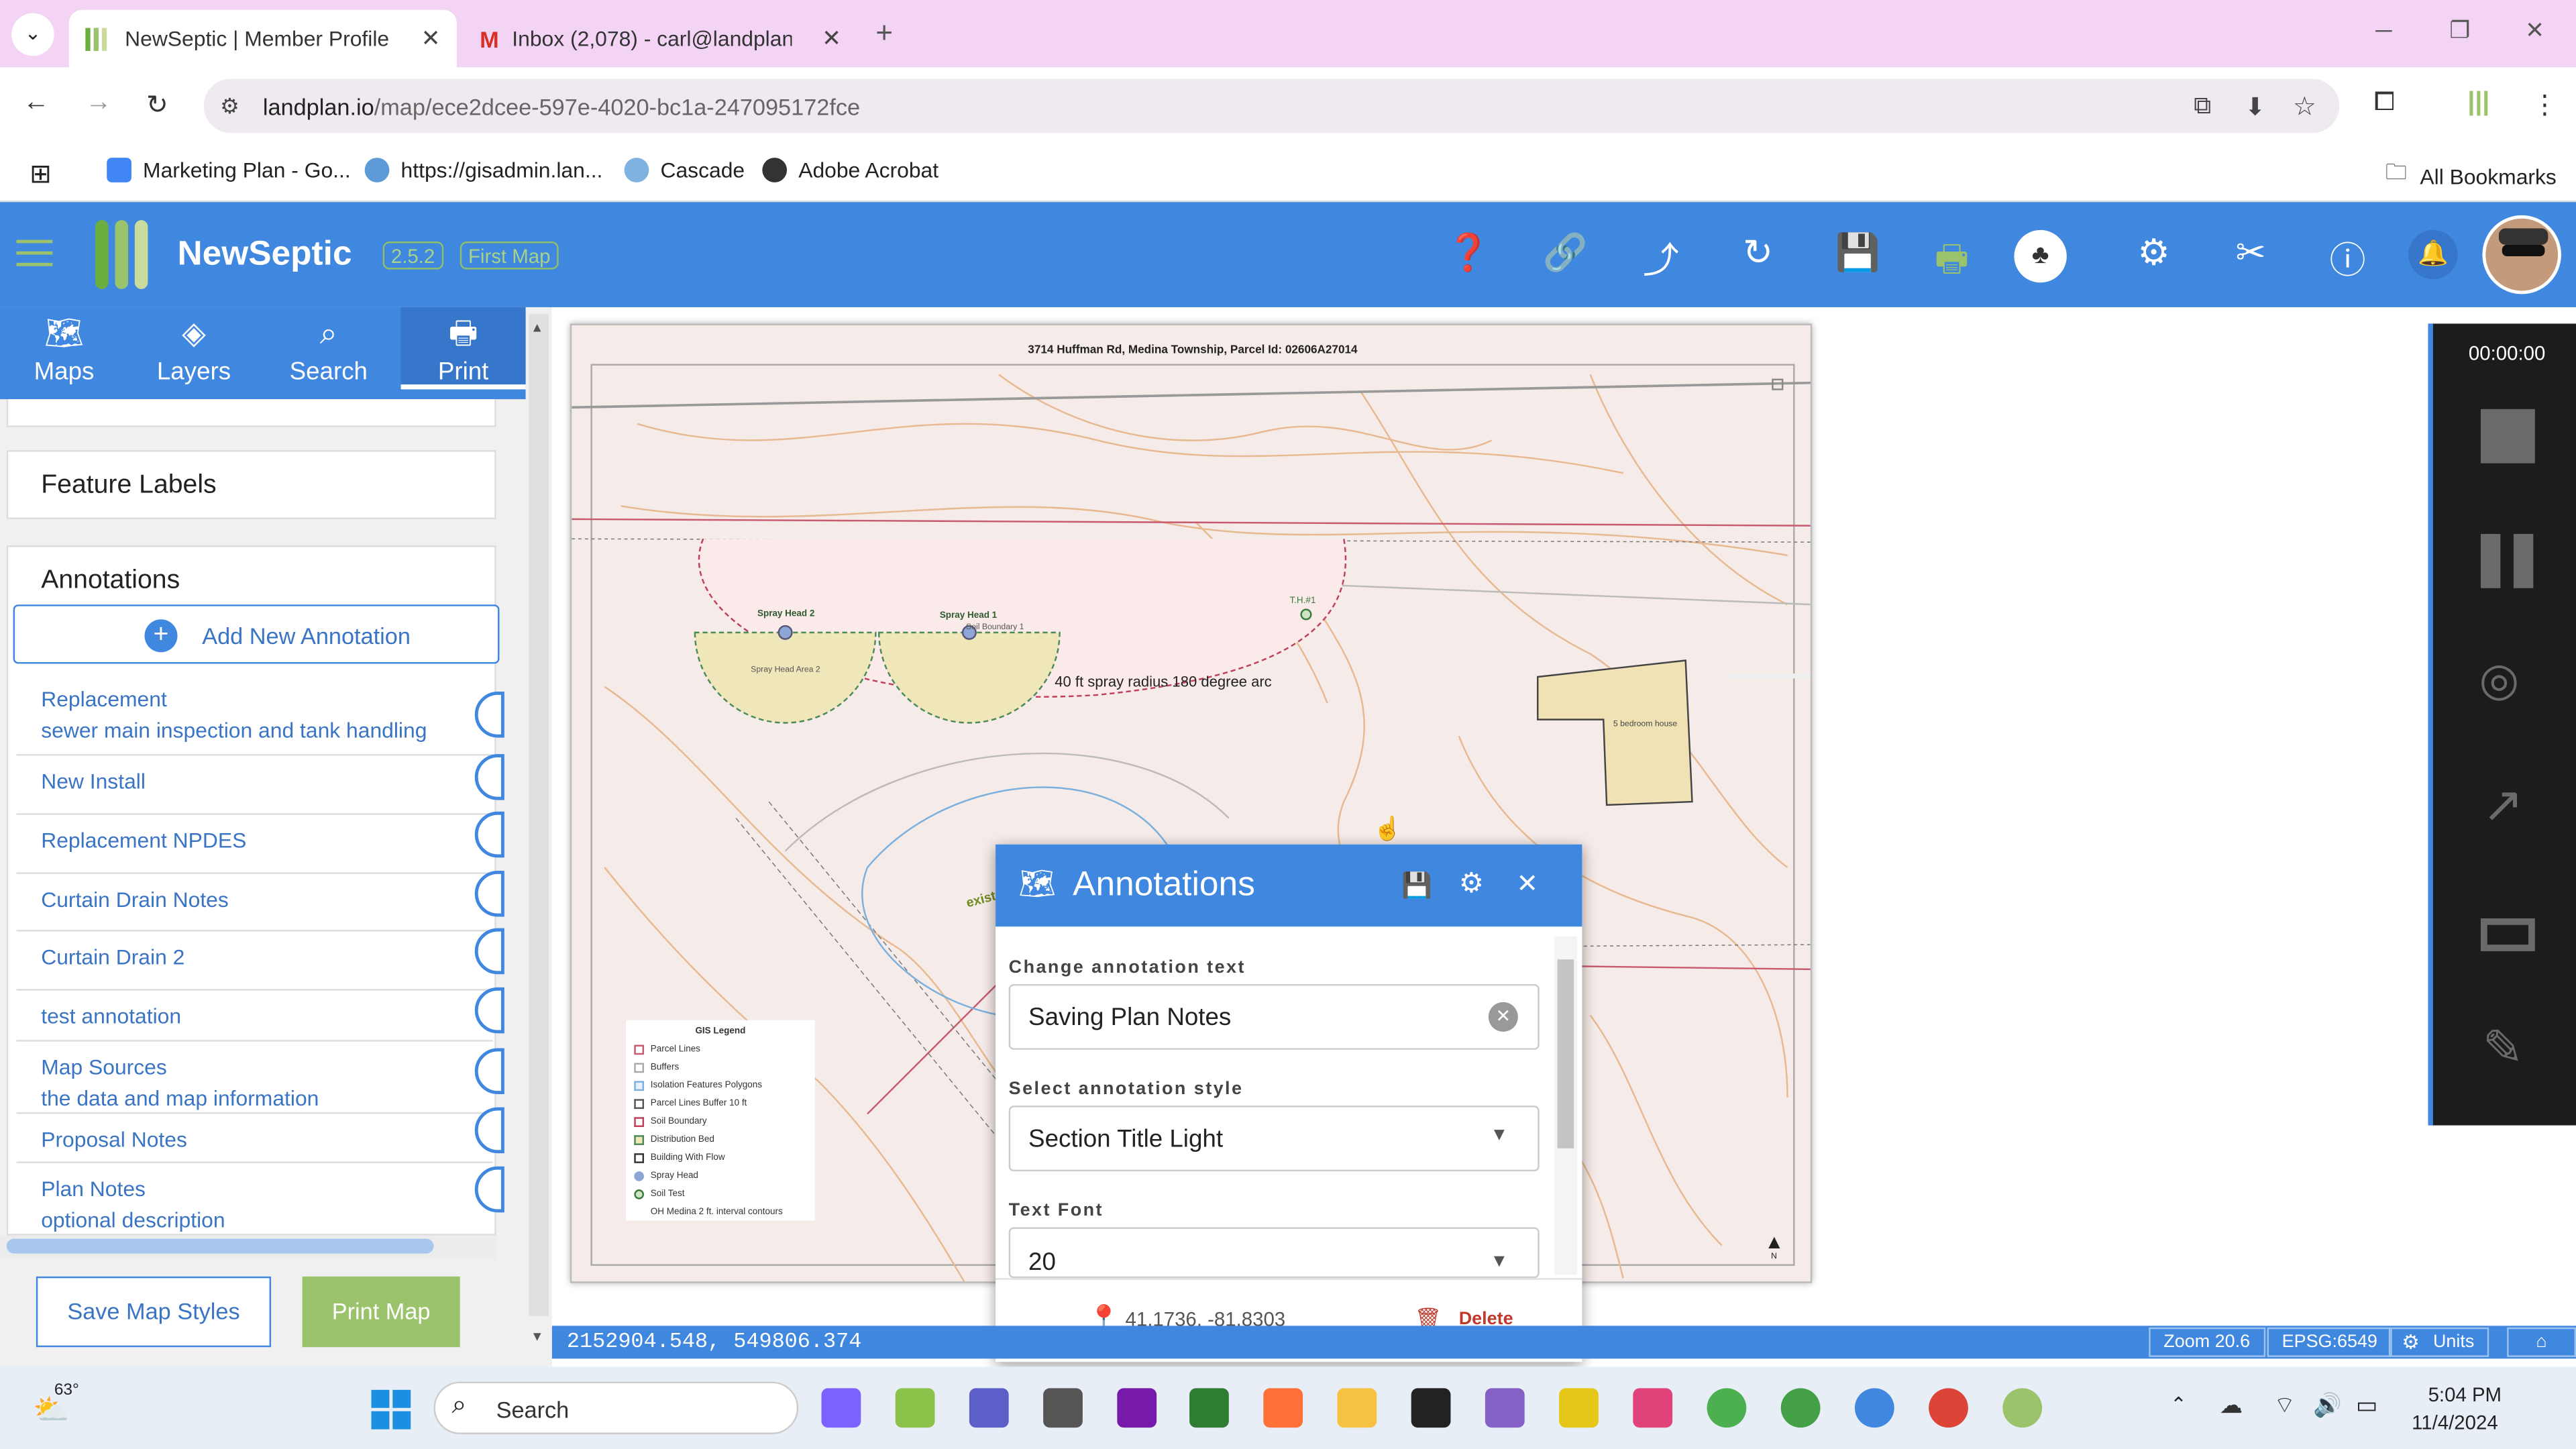 The image size is (2576, 1449). Describe the element at coordinates (1653, 1408) in the screenshot. I see `snipping-tool-icon` at that location.